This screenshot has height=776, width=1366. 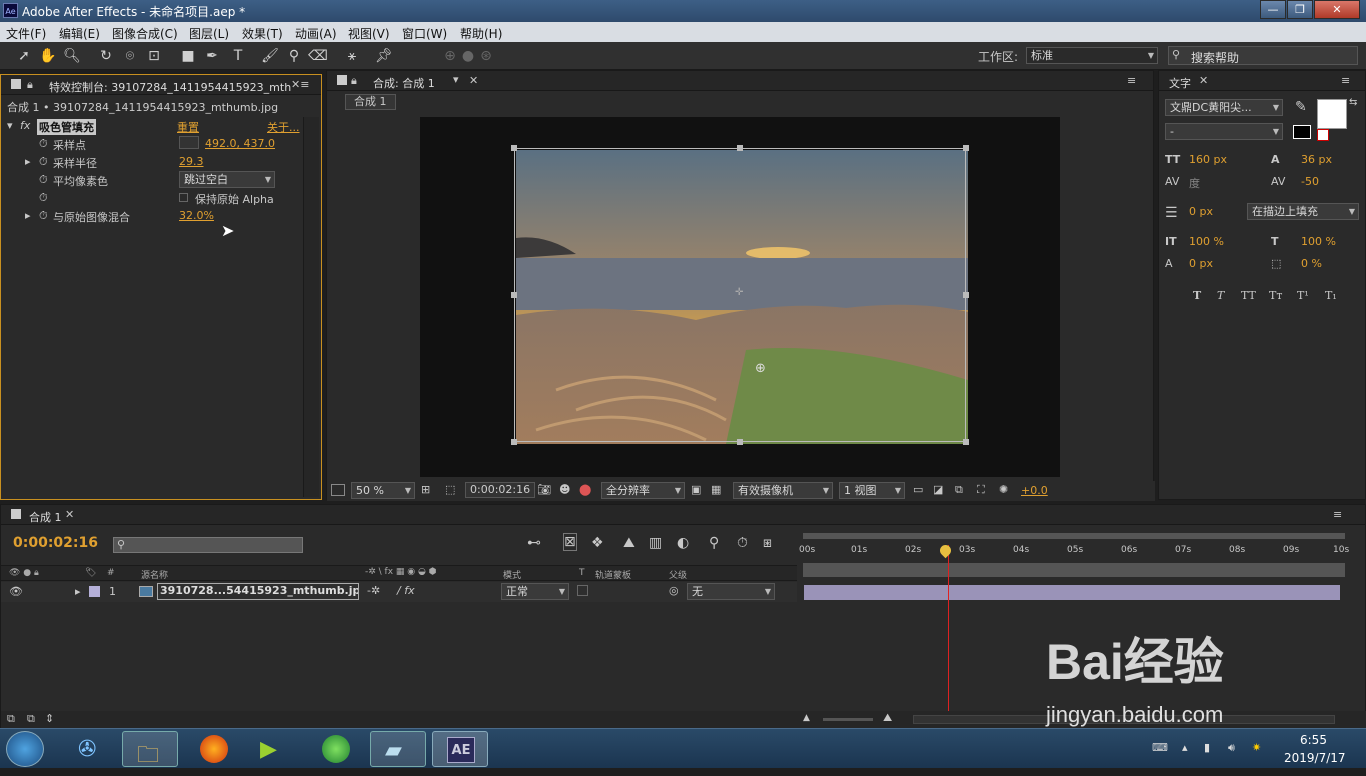 I want to click on zoom-select: 50 %, so click(x=383, y=490).